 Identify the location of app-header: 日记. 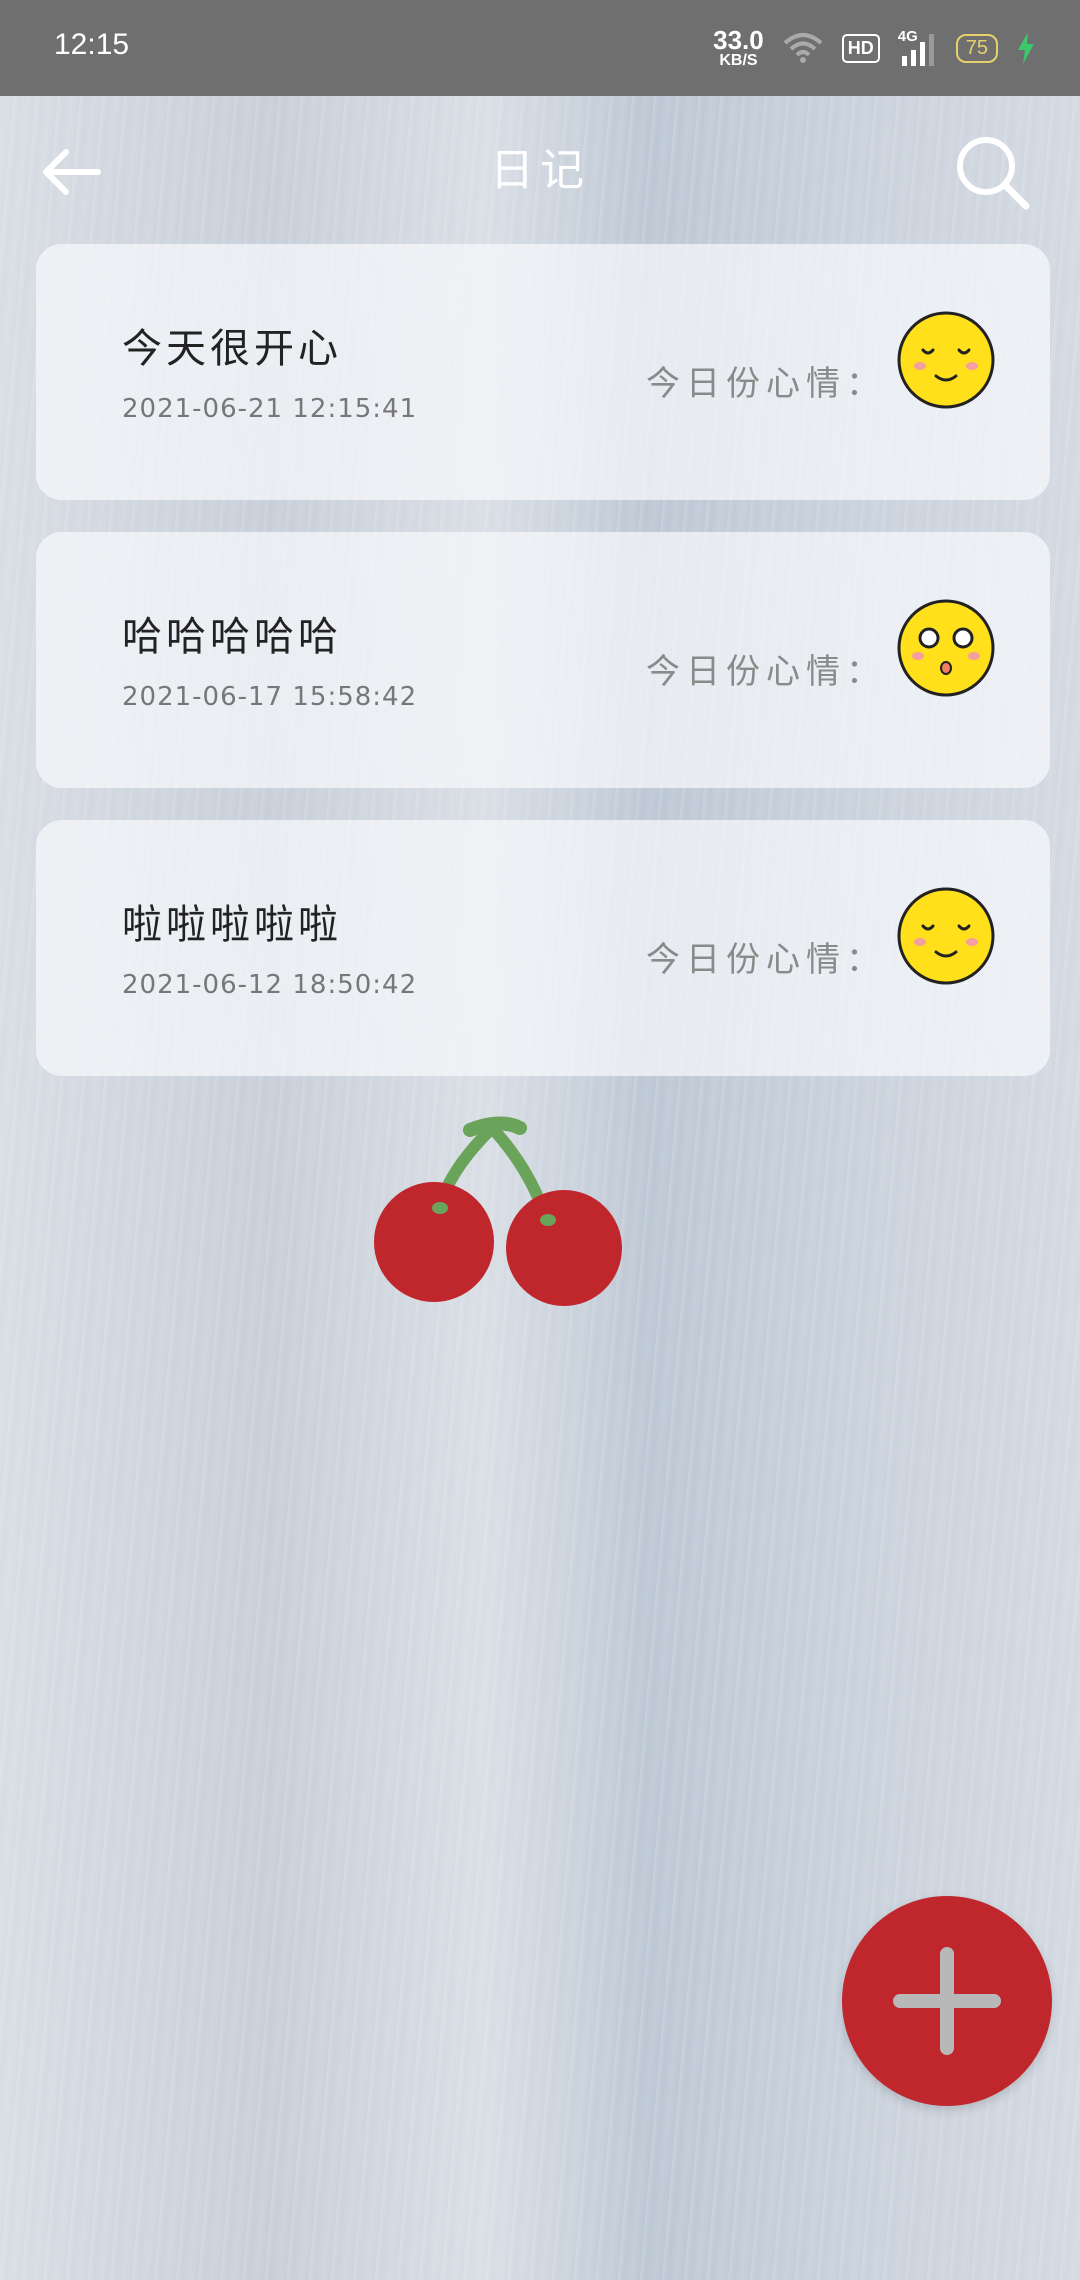
(540, 161).